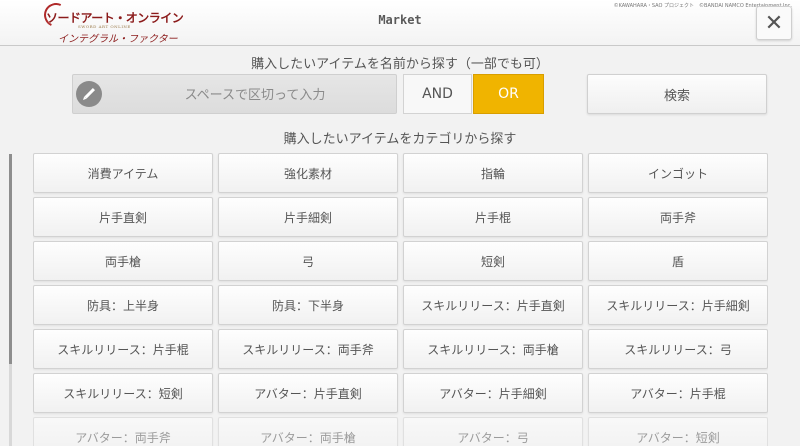  I want to click on category-button: 防具：上半身, so click(123, 305).